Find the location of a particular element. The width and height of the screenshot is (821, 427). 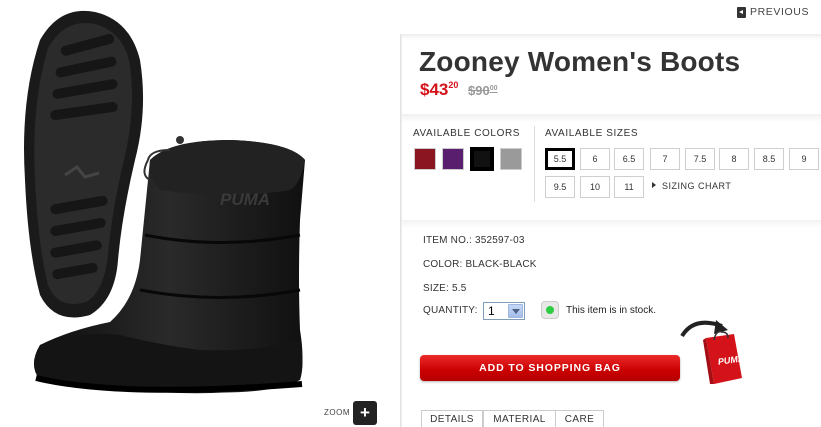

size-option-9-5: 9.5 is located at coordinates (560, 187).